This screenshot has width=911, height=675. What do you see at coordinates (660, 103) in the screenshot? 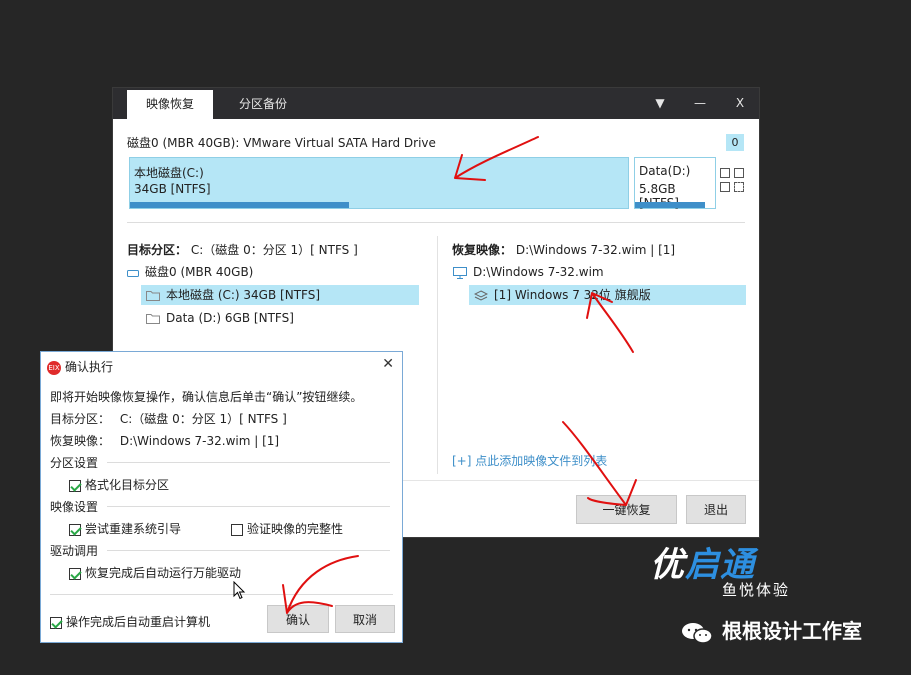
I see `menu-dropdown-icon: ▼` at bounding box center [660, 103].